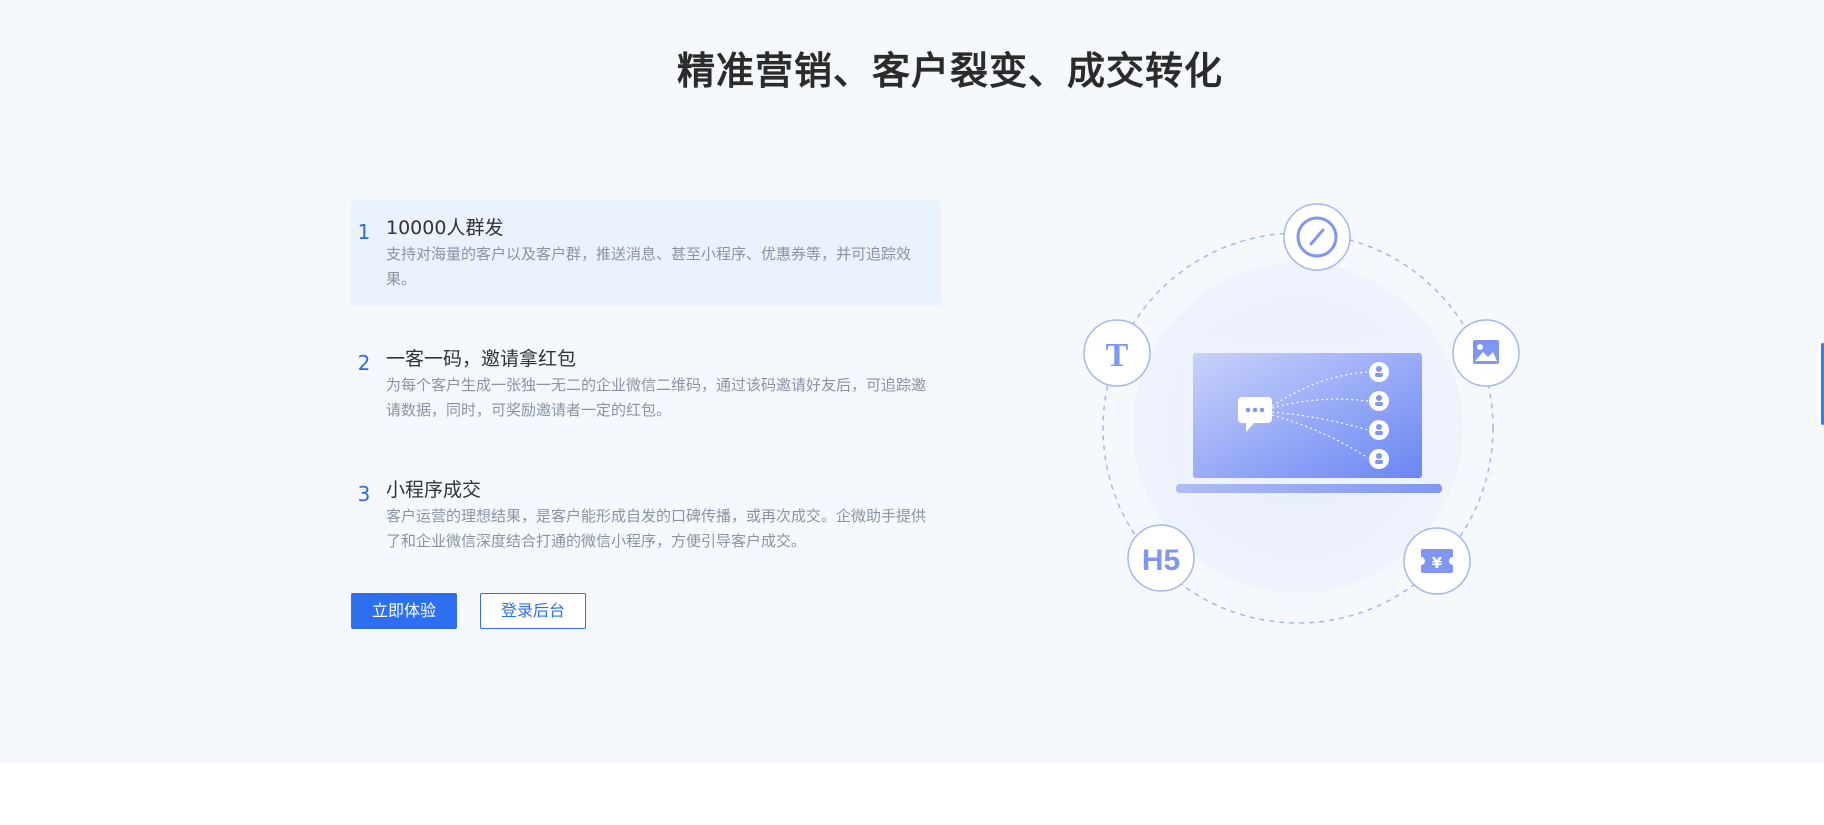 The image size is (1824, 825). I want to click on link-icon, so click(1317, 237).